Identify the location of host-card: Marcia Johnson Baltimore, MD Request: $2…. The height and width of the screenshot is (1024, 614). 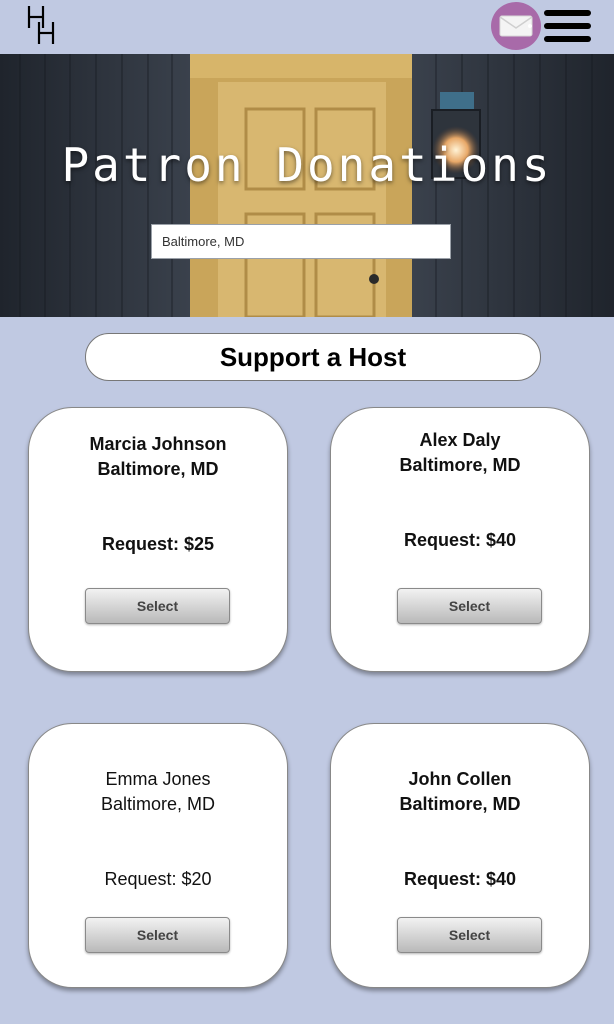
(158, 539).